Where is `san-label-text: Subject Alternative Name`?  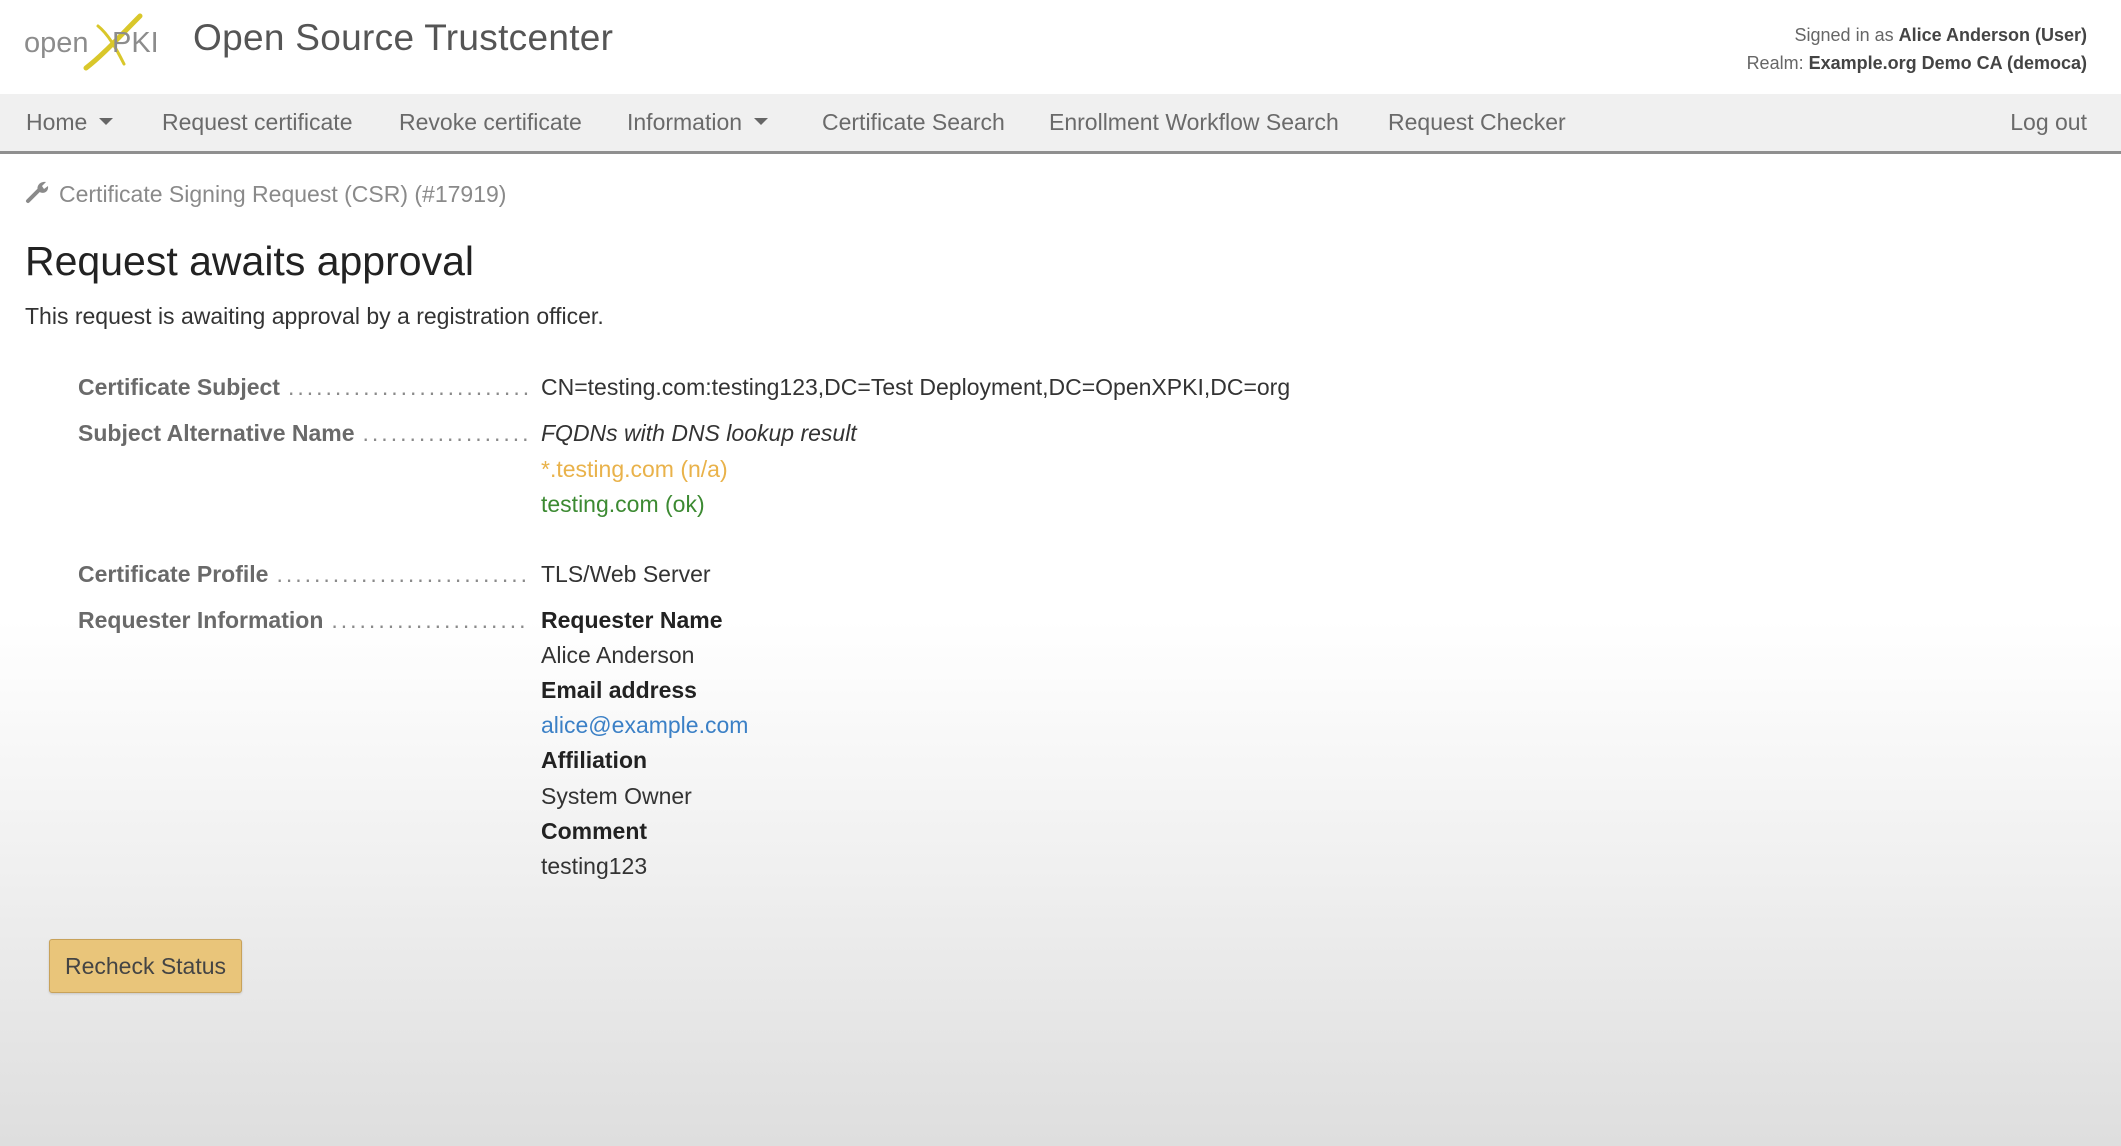 san-label-text: Subject Alternative Name is located at coordinates (216, 433).